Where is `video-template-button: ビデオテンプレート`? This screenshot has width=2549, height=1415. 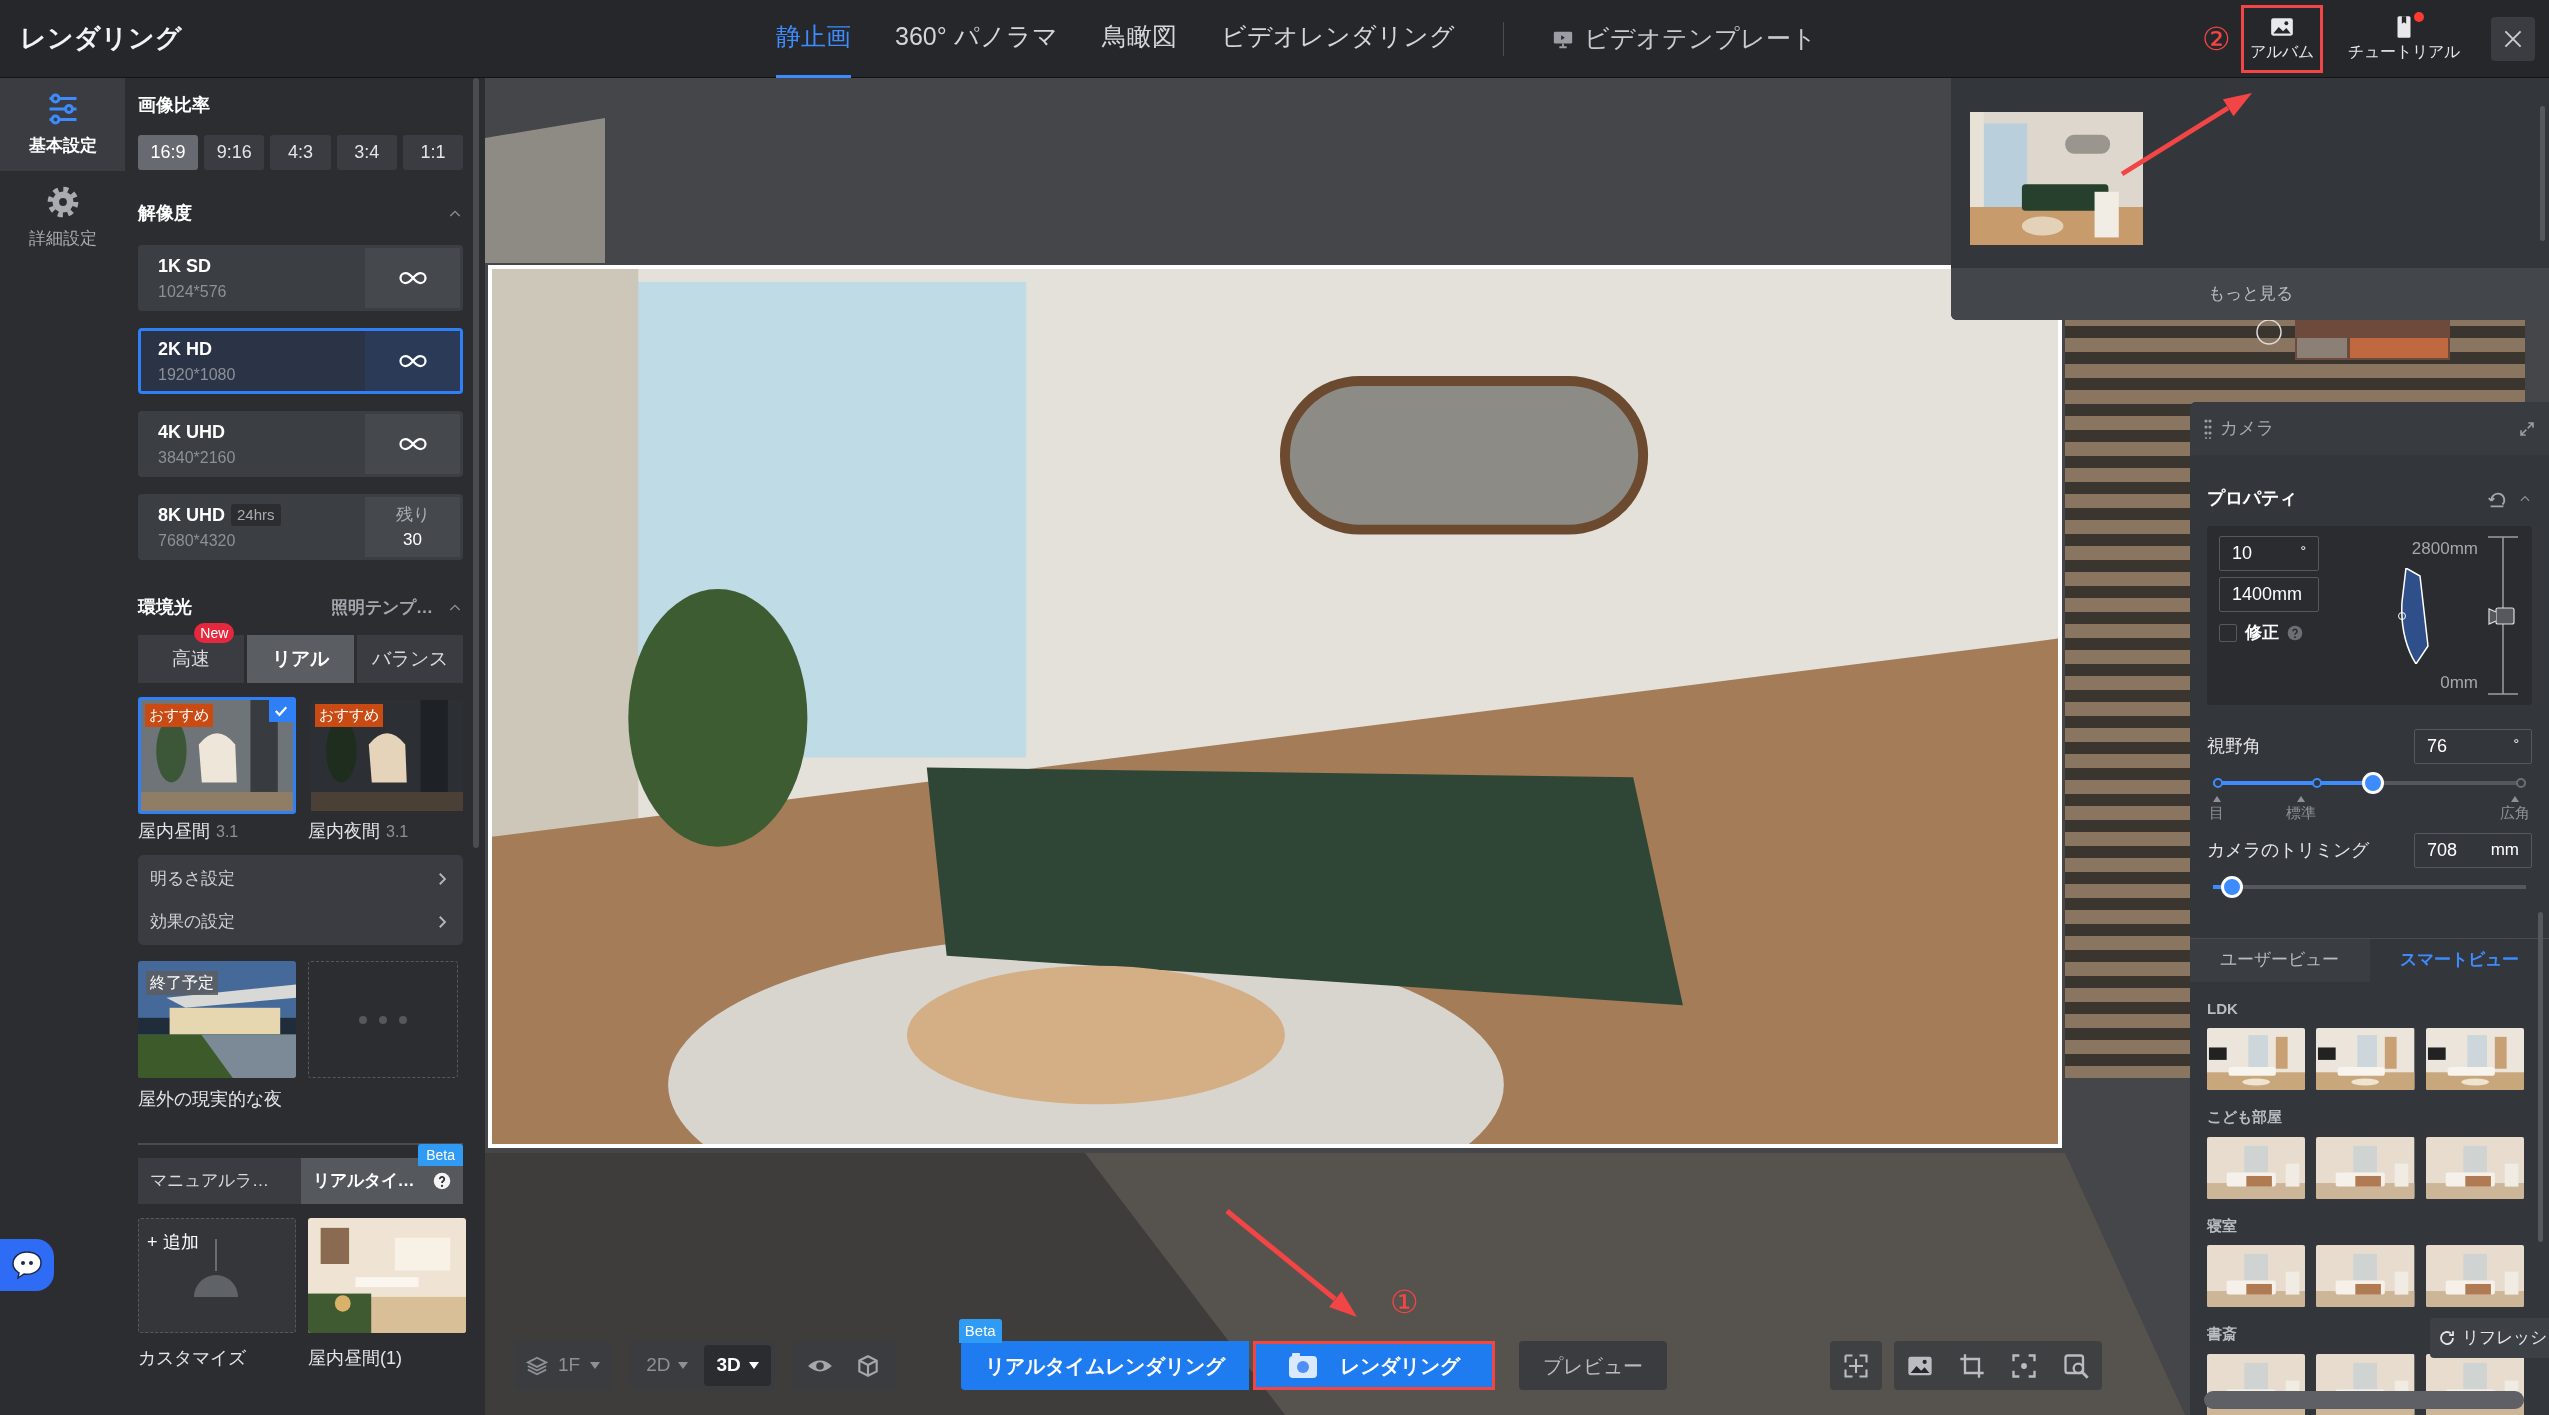 video-template-button: ビデオテンプレート is located at coordinates (1684, 38).